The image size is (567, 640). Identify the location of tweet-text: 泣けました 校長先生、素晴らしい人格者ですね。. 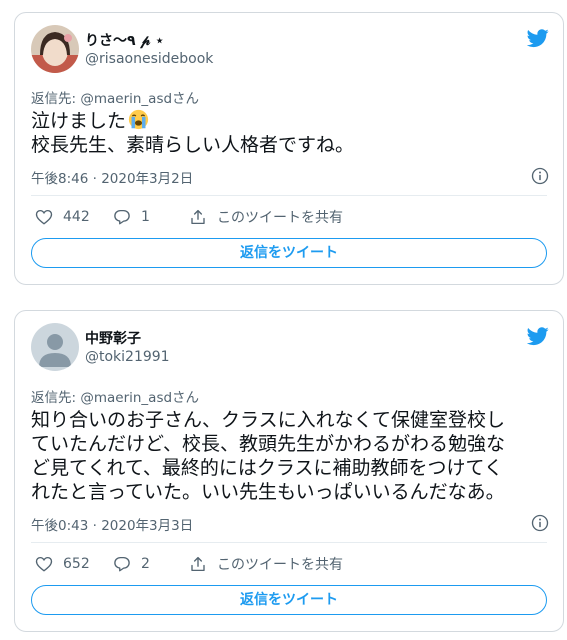
(192, 133).